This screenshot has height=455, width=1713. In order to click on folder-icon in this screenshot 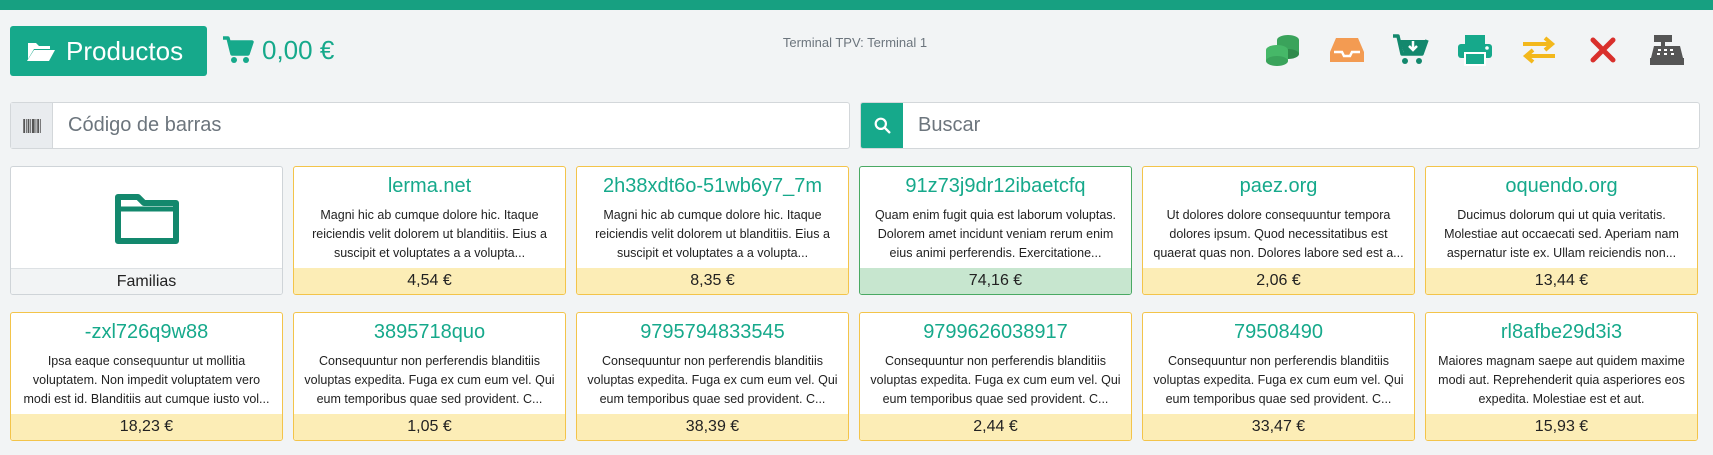, I will do `click(146, 218)`.